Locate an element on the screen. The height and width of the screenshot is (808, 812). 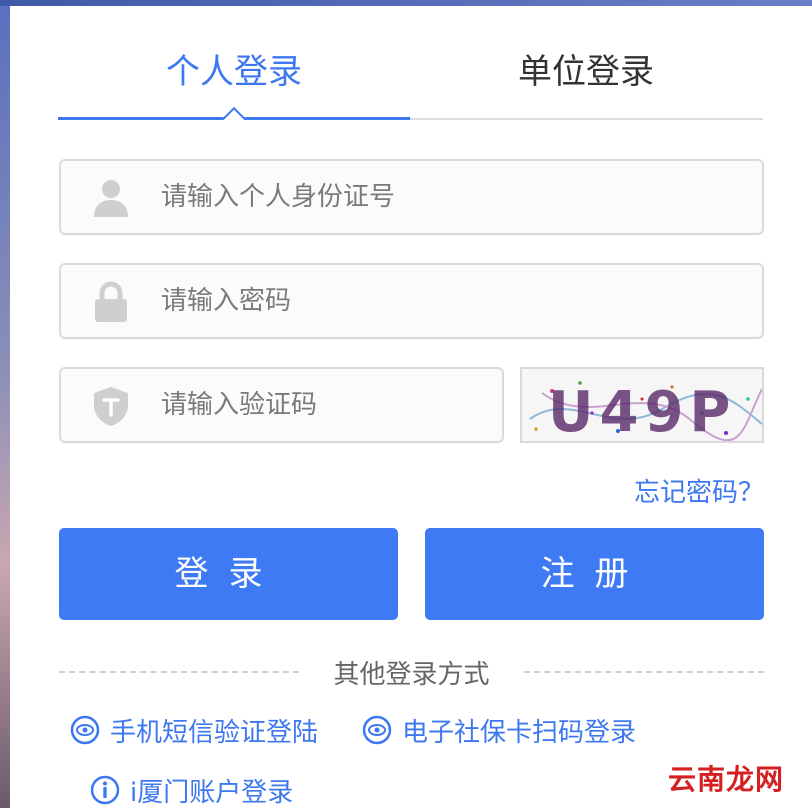
captcha-text: U49P is located at coordinates (642, 411).